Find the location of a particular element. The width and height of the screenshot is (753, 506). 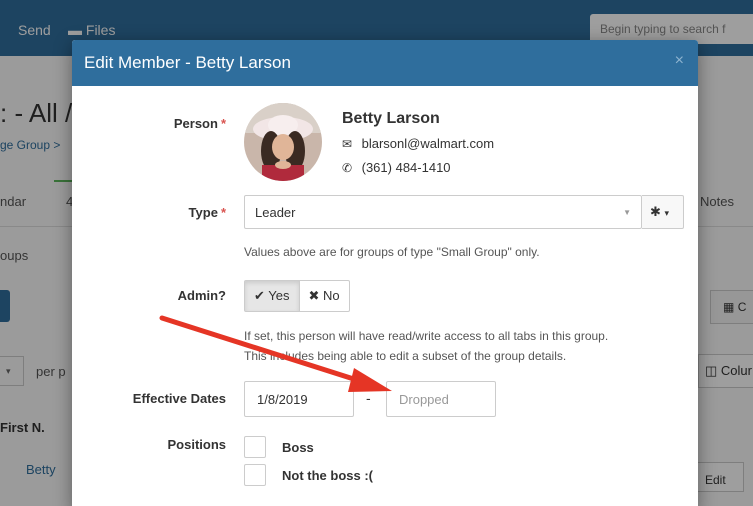

type-select: Leader ▼ is located at coordinates (443, 212).